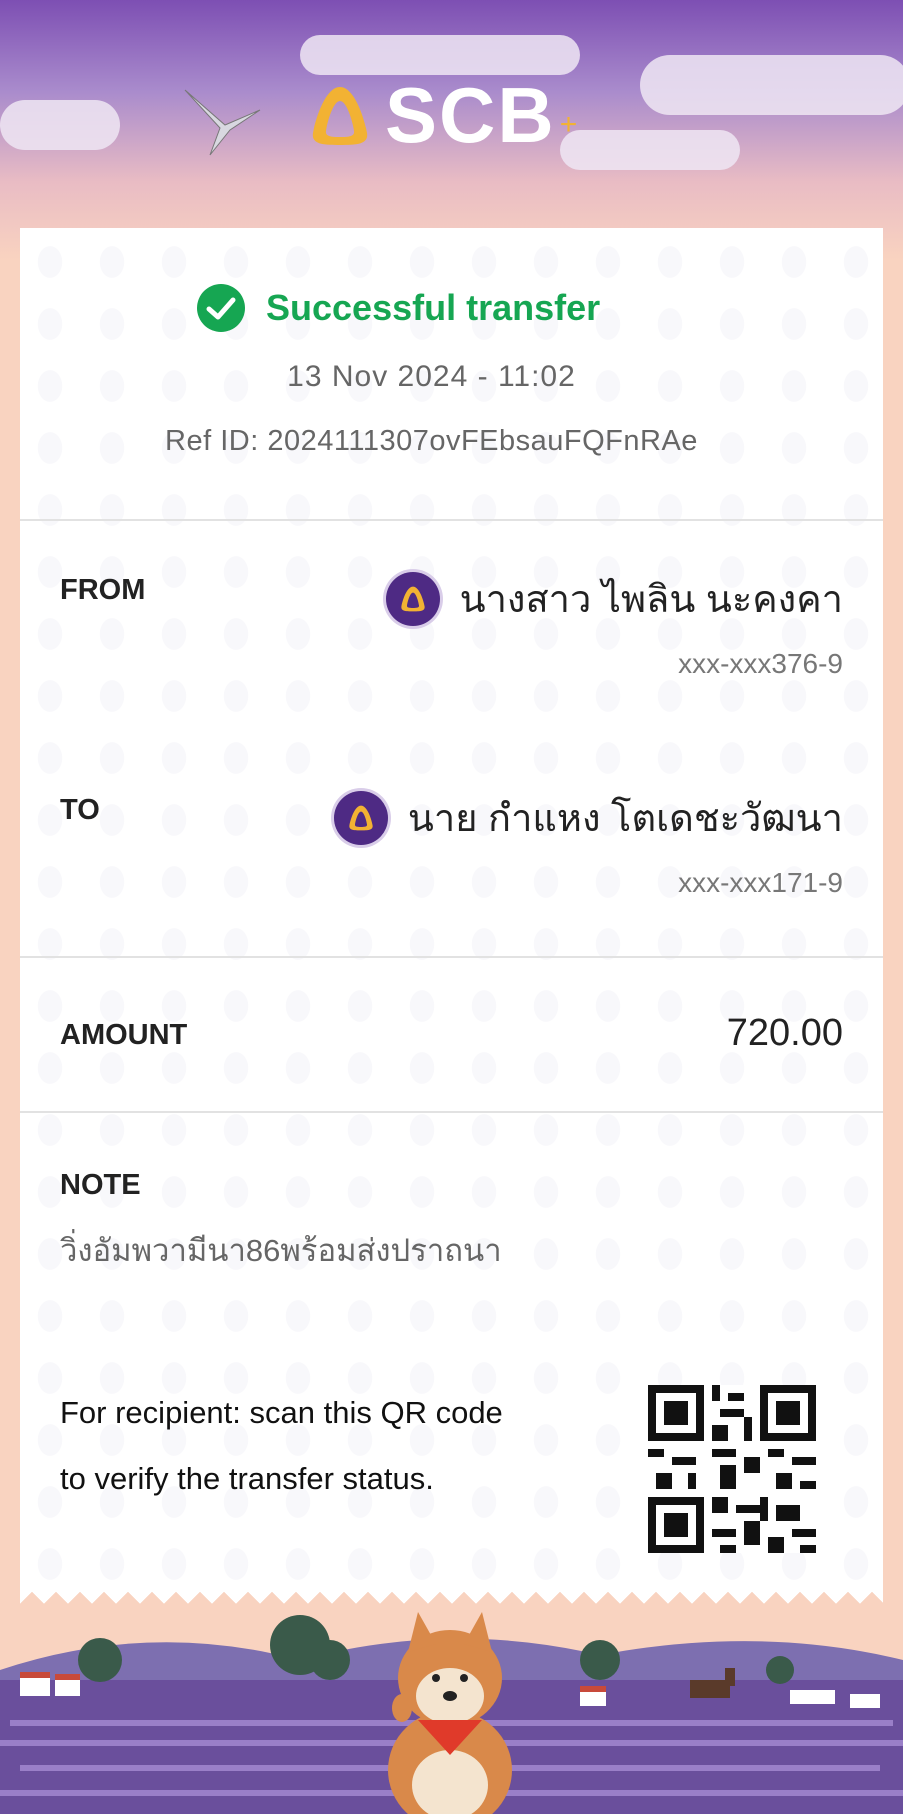  I want to click on to-name-text: นาย กำแหง โตเดชะวัฒนา, so click(625, 819).